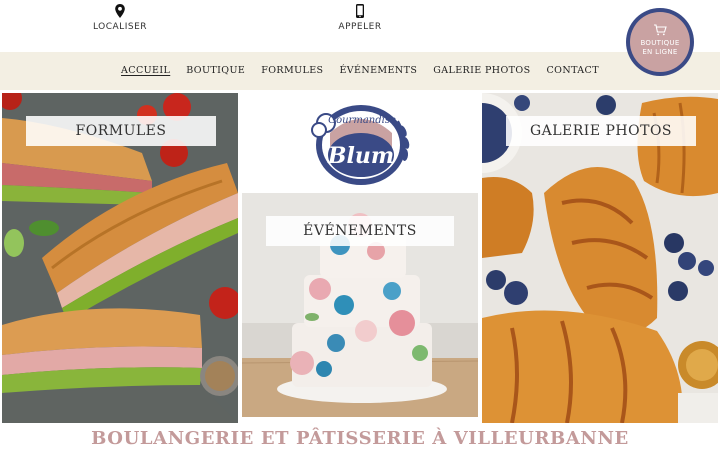  I want to click on nav-item-evenements: ÉVÉNEMENTS, so click(378, 70).